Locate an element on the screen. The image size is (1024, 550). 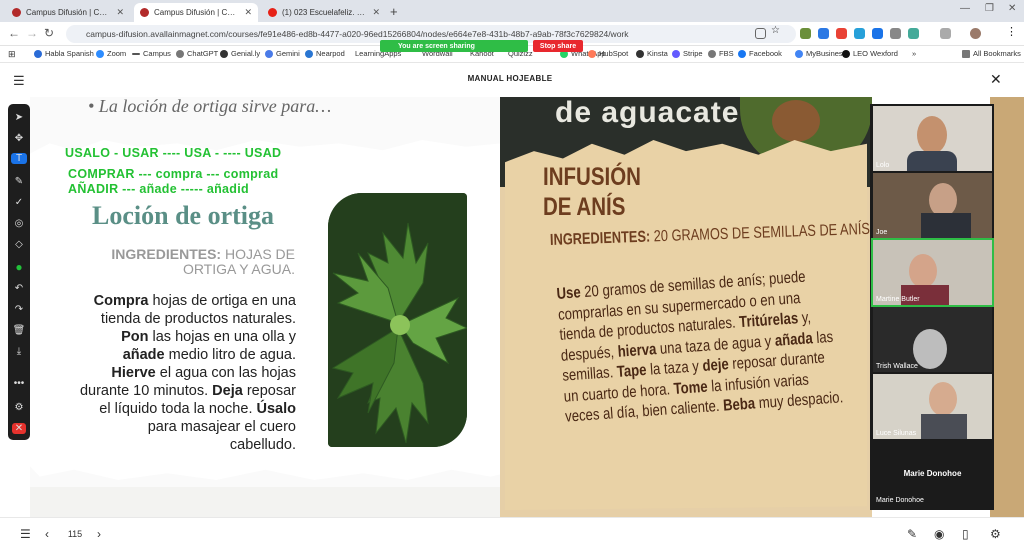
checkmark-icon: ✓ is located at coordinates (19, 202).